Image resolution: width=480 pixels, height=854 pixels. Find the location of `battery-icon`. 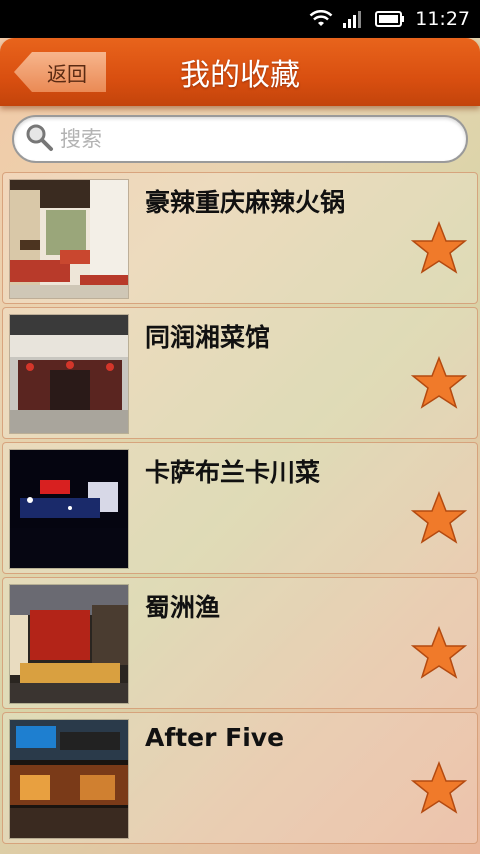

battery-icon is located at coordinates (390, 19).